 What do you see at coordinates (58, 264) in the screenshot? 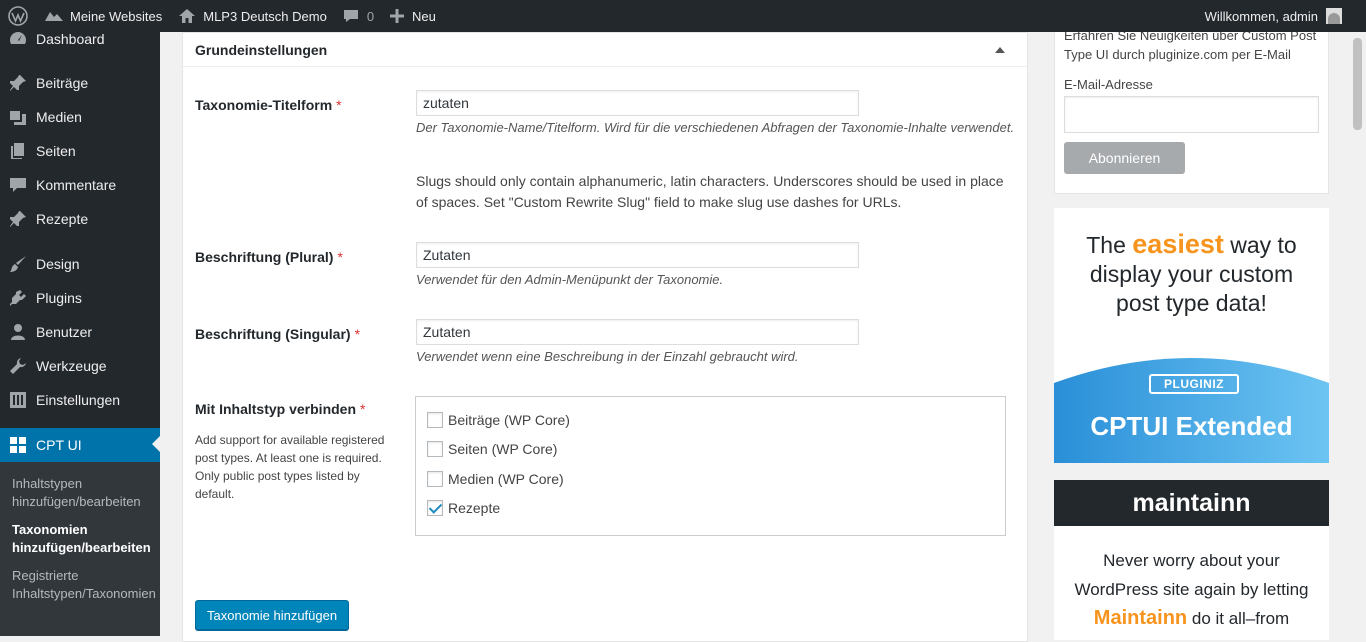
I see `menu-label: Design` at bounding box center [58, 264].